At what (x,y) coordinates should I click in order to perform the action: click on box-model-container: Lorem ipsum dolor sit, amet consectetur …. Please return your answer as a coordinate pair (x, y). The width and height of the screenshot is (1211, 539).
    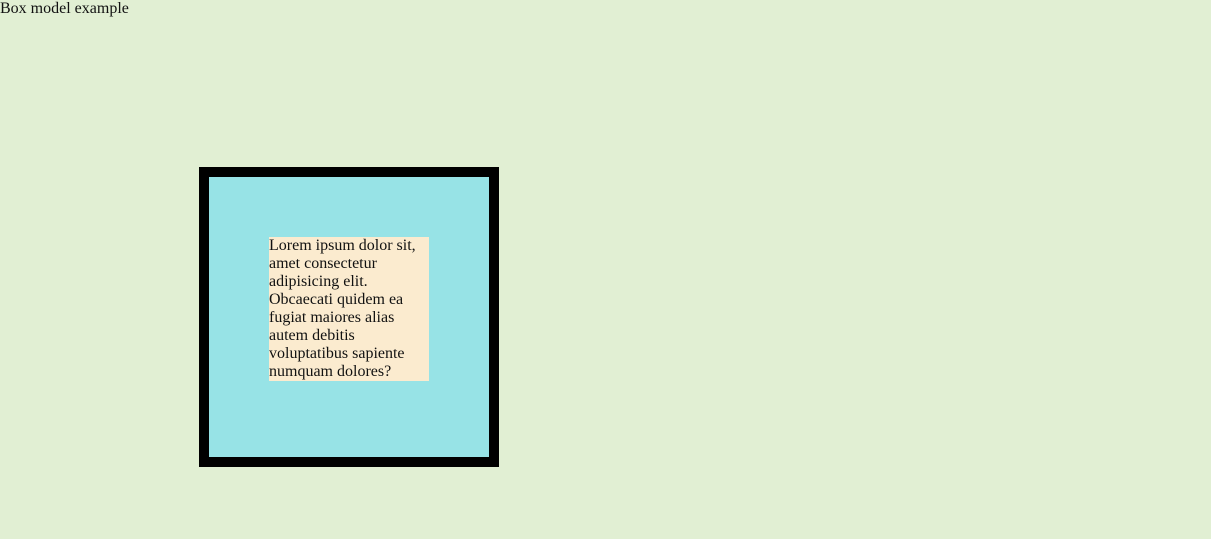
    Looking at the image, I should click on (349, 317).